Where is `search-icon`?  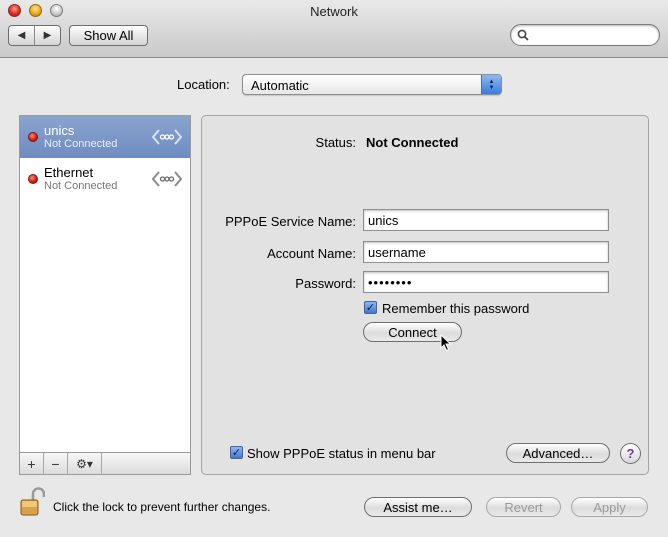 search-icon is located at coordinates (523, 35).